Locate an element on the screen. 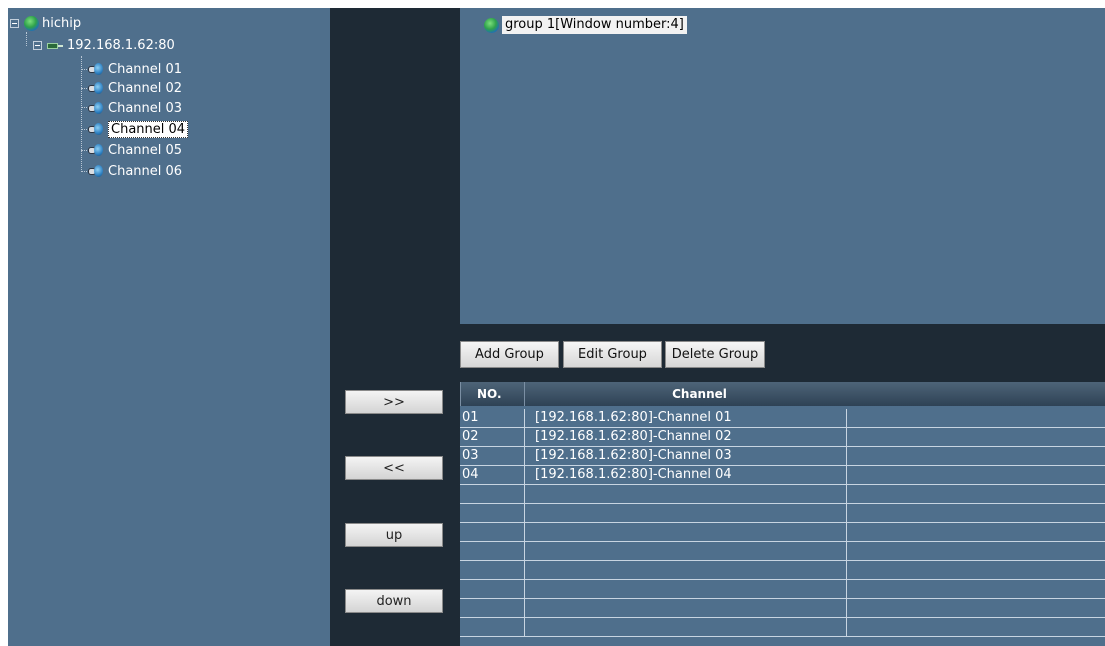 This screenshot has width=1105, height=646. table-header: NO. Channel is located at coordinates (782, 394).